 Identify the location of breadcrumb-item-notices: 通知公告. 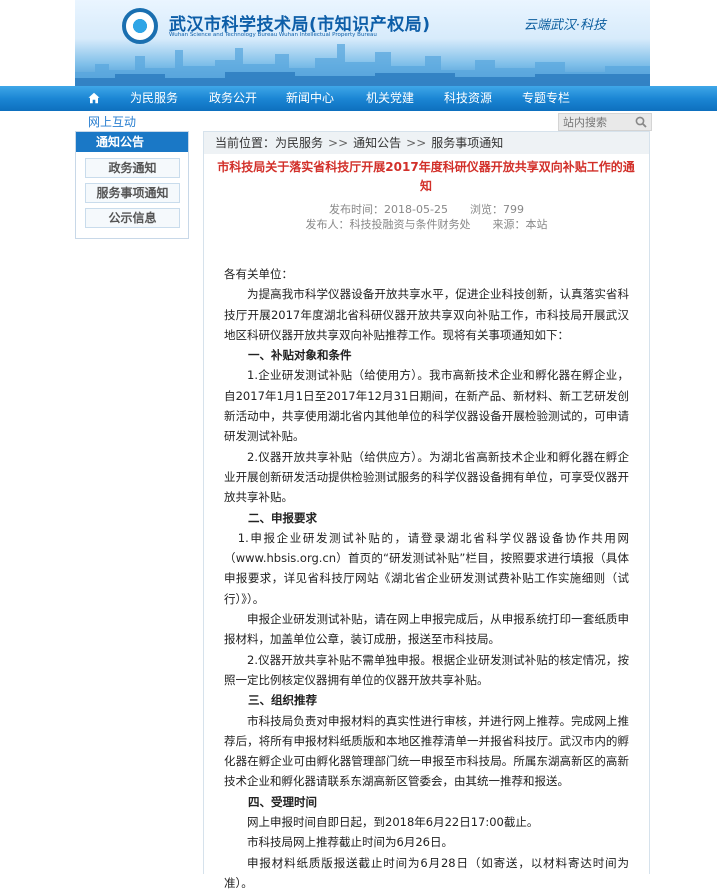
(377, 143).